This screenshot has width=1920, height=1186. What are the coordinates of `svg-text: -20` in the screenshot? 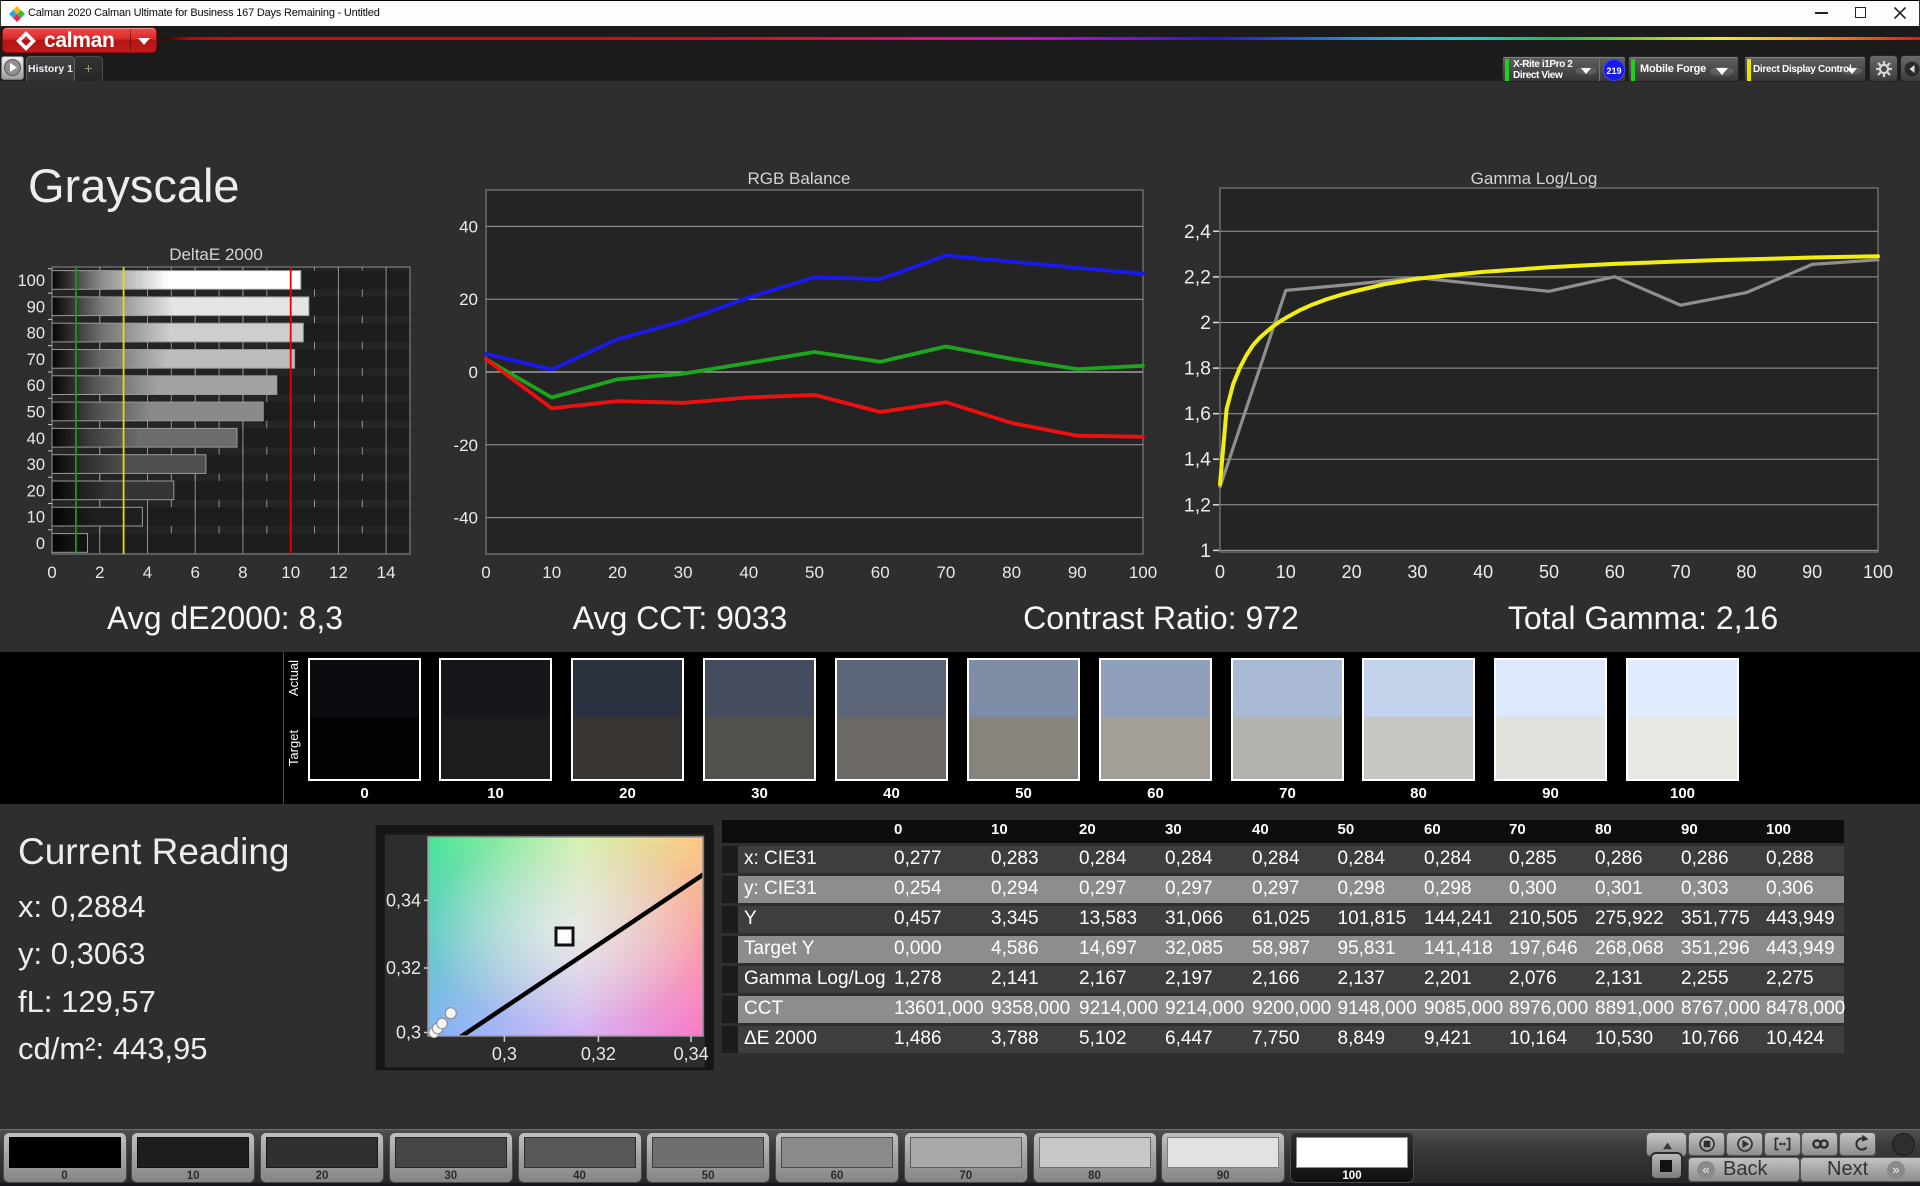 It's located at (465, 445).